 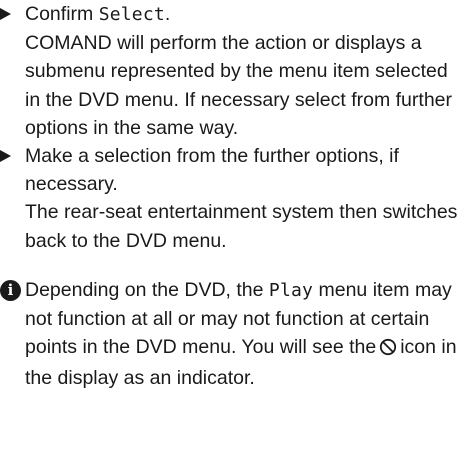 What do you see at coordinates (147, 289) in the screenshot?
I see `note-text-part-1: Depending on the DVD, the` at bounding box center [147, 289].